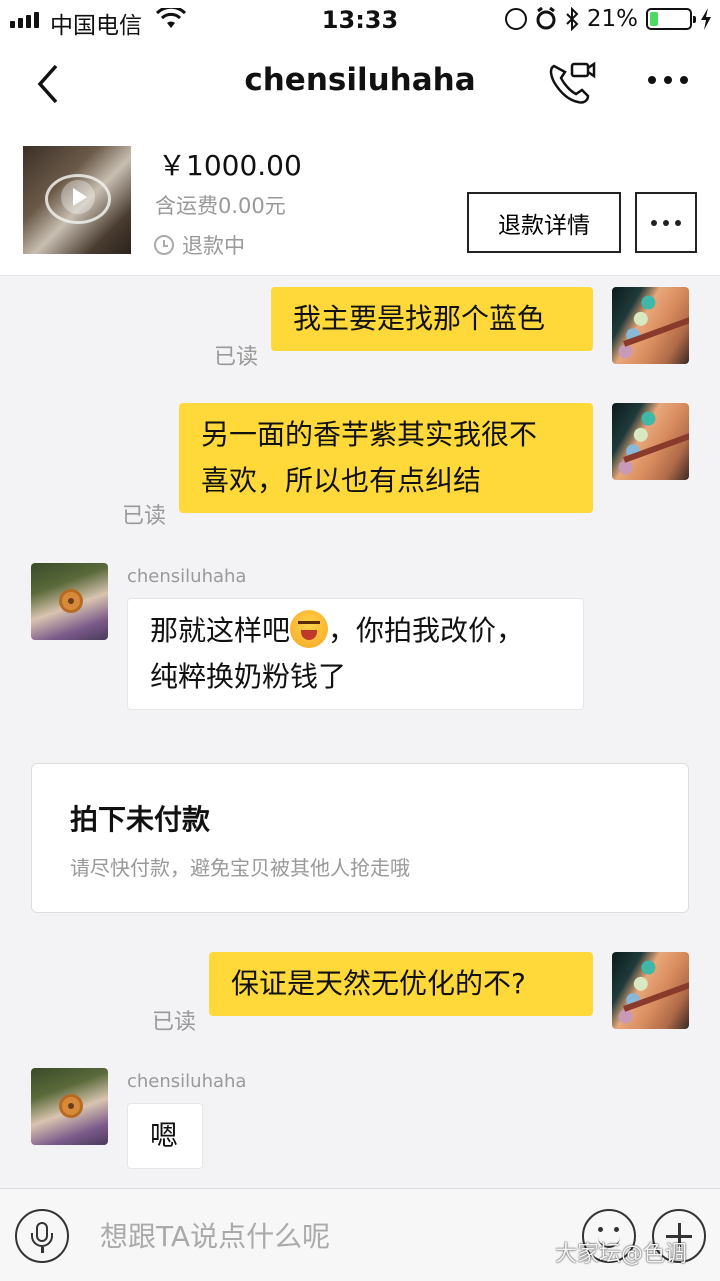 This screenshot has width=720, height=1281. What do you see at coordinates (671, 19) in the screenshot?
I see `battery-icon` at bounding box center [671, 19].